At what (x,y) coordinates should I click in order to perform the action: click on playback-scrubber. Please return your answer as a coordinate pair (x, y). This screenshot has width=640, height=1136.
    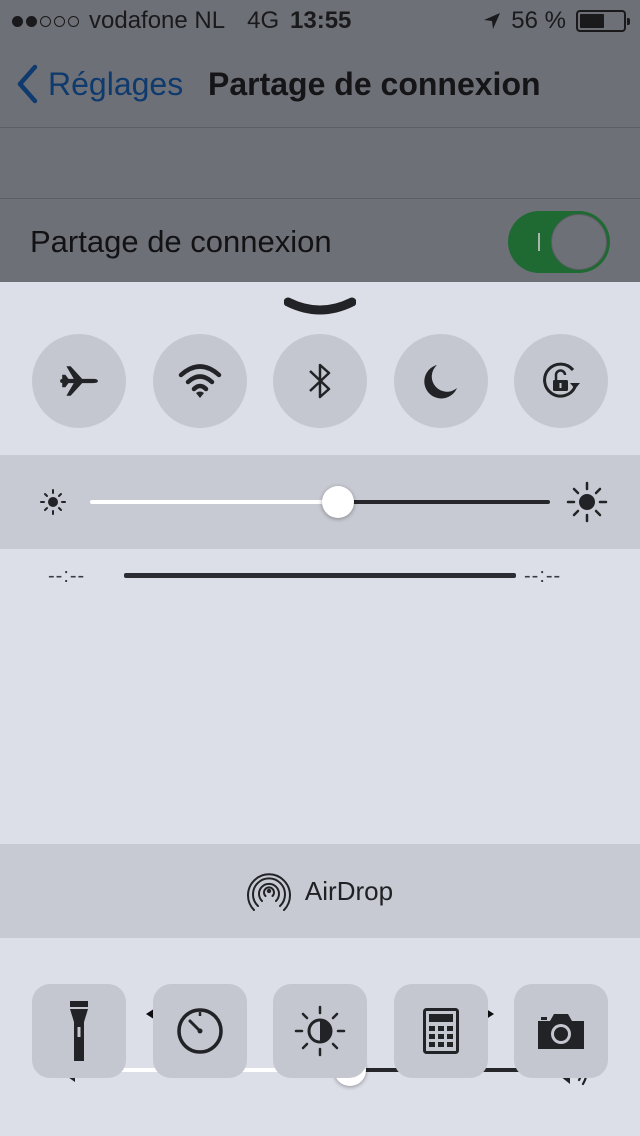
    Looking at the image, I should click on (320, 575).